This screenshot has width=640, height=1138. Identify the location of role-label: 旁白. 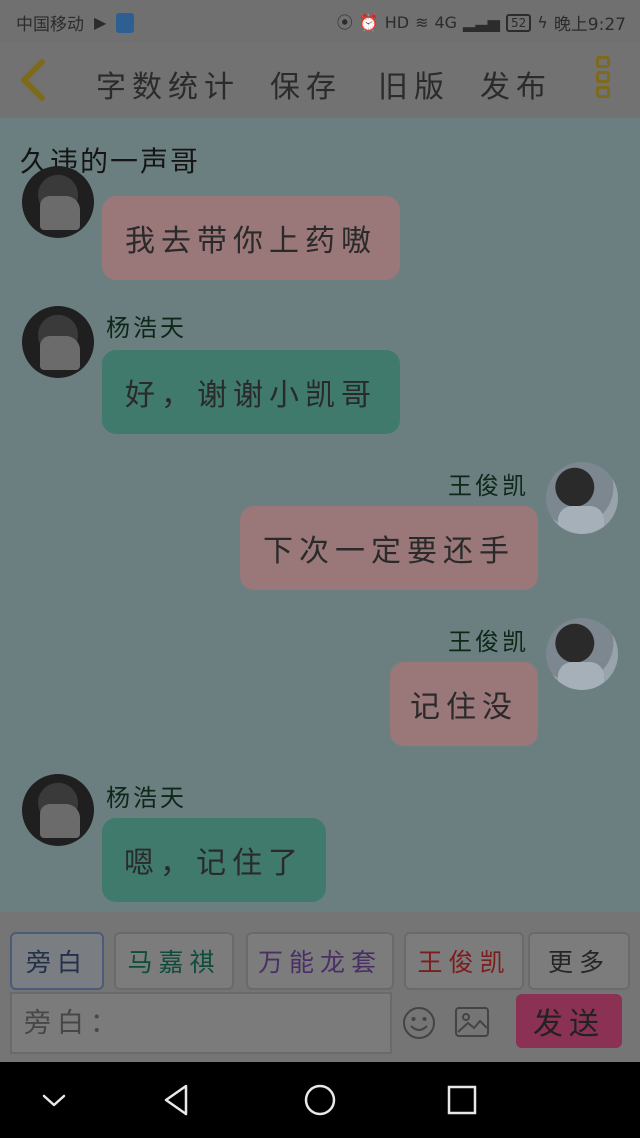
(56, 962).